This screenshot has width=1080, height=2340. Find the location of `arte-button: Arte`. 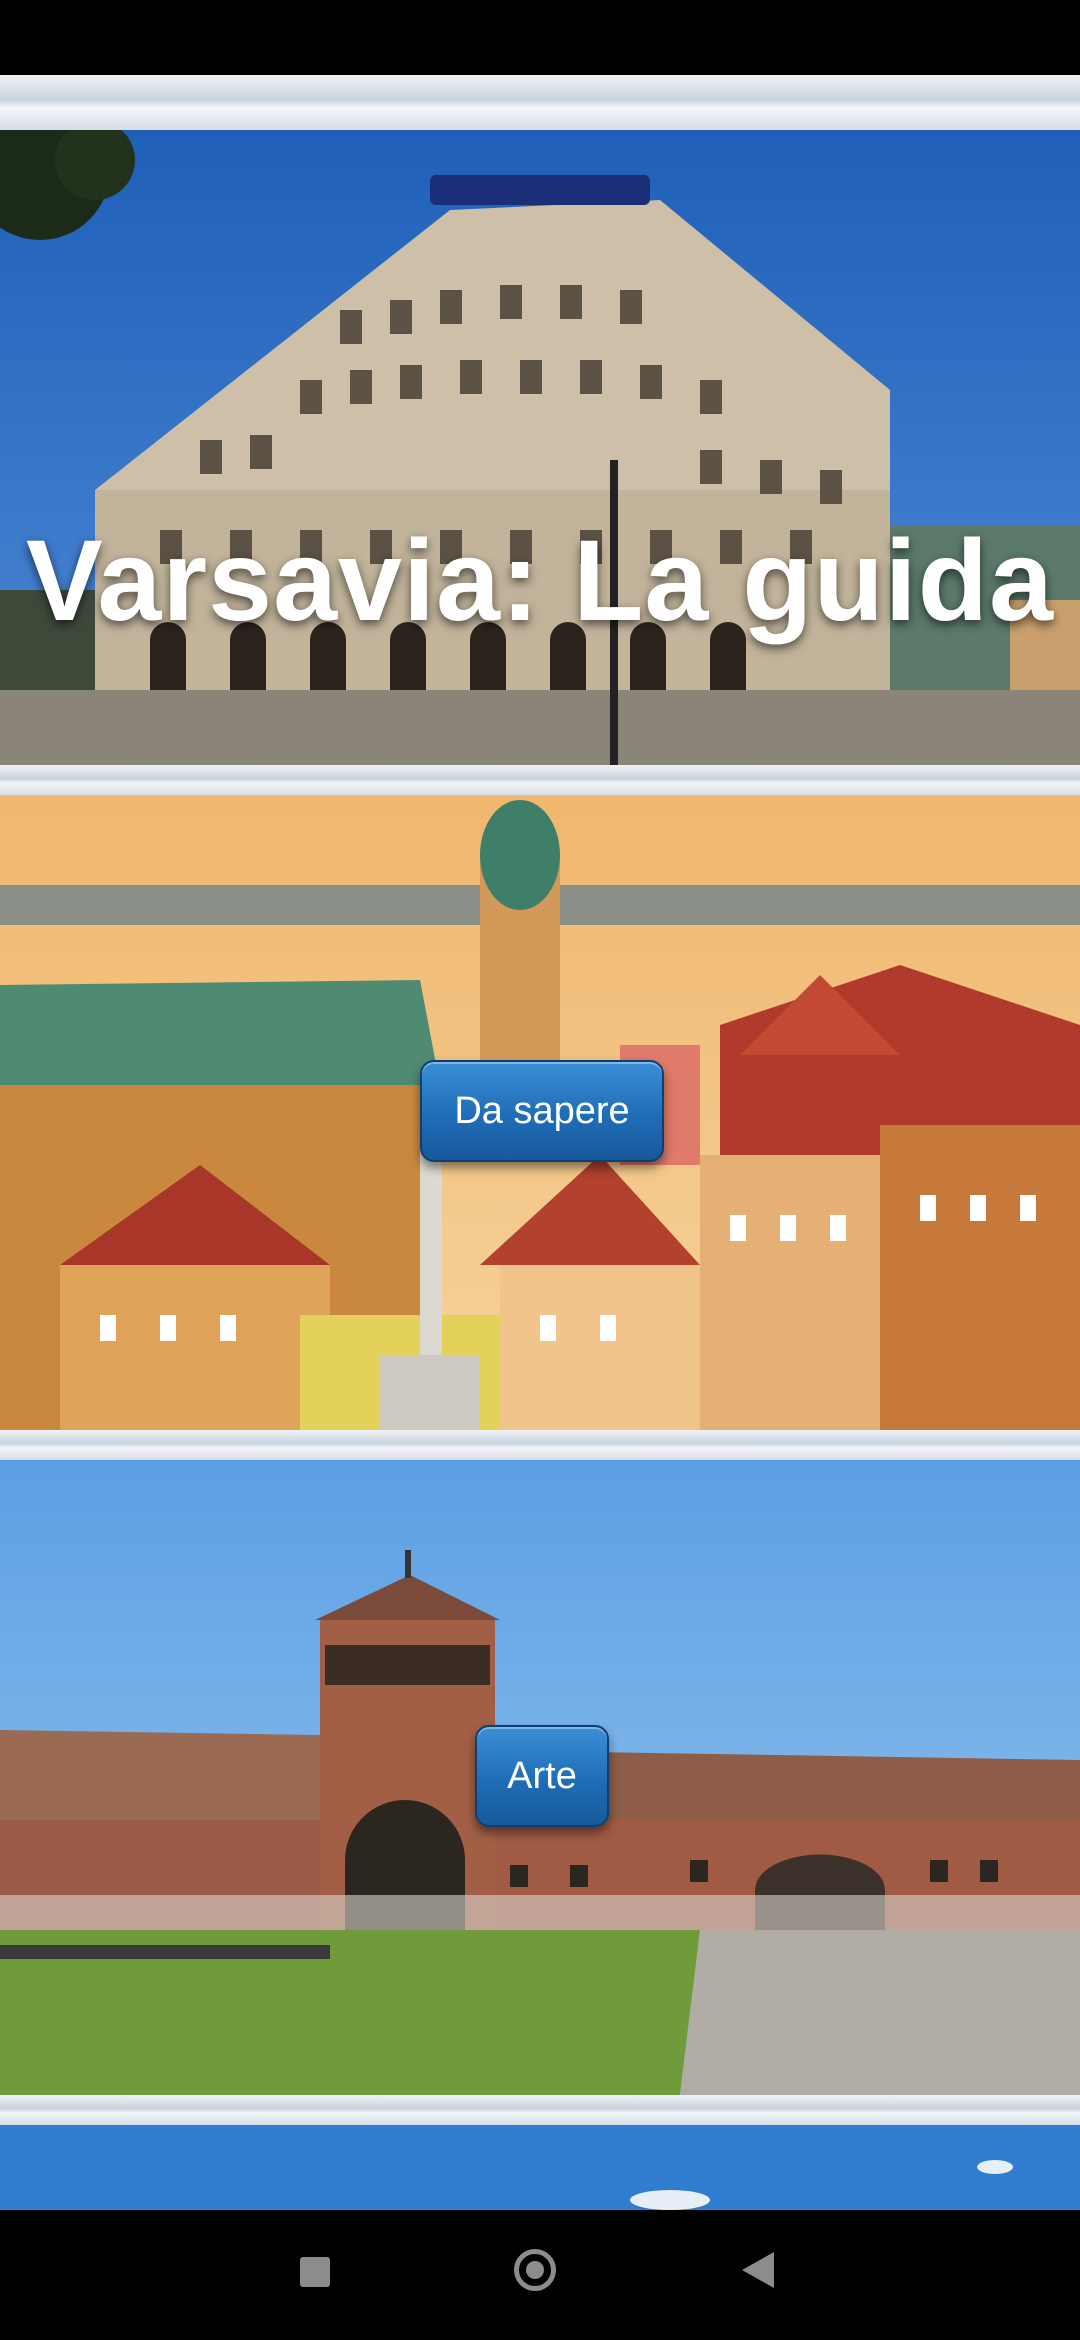

arte-button: Arte is located at coordinates (542, 1776).